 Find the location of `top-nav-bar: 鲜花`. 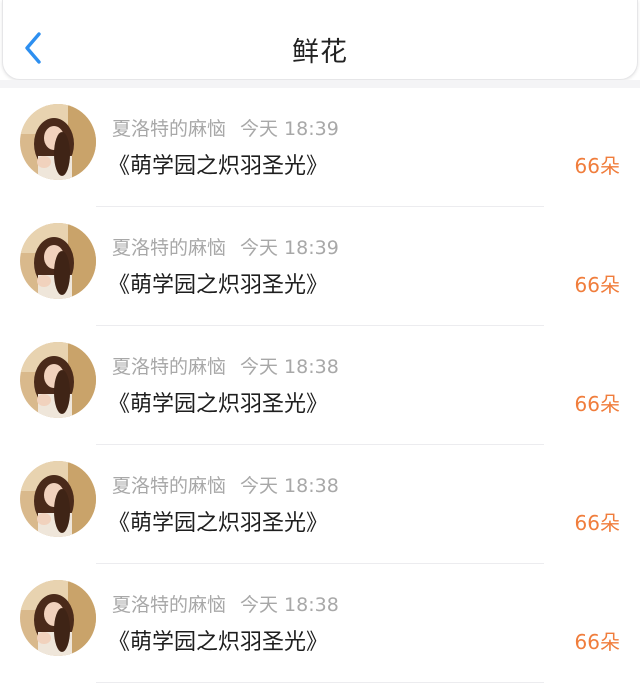

top-nav-bar: 鲜花 is located at coordinates (320, 40).